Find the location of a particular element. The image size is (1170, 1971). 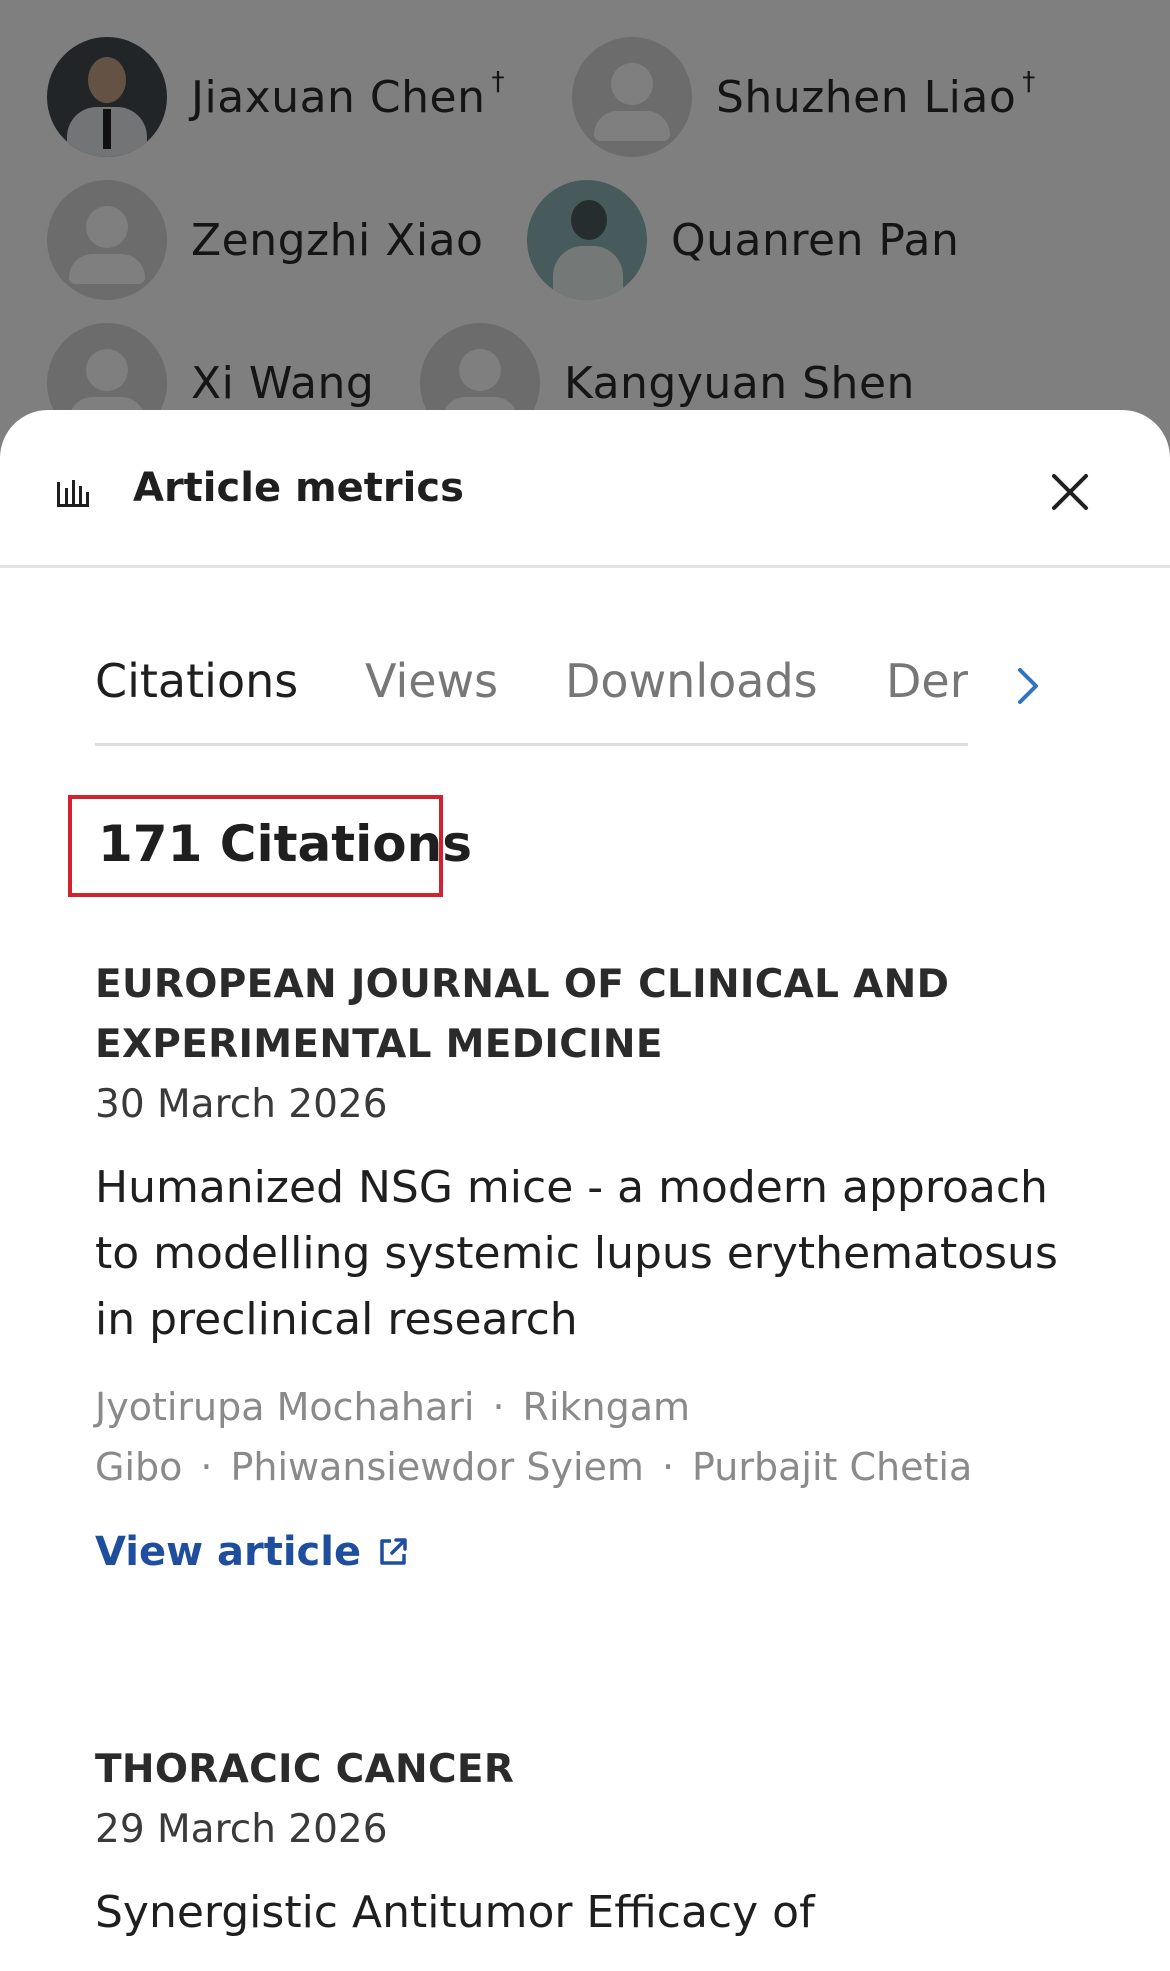

metrics-tabs: Citations Views Downloads Der is located at coordinates (531, 693).